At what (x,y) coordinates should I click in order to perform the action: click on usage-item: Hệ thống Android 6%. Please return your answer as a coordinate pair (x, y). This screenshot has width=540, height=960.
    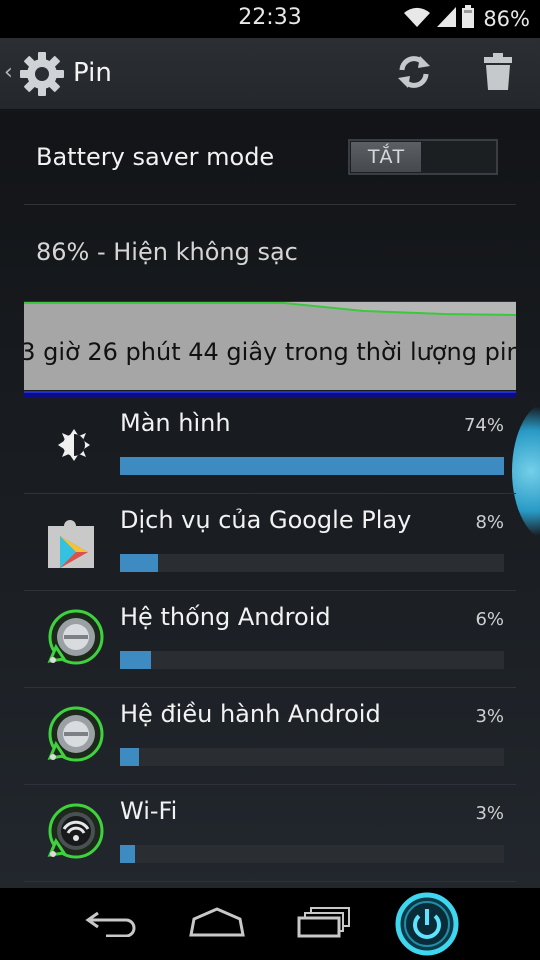
    Looking at the image, I should click on (270, 639).